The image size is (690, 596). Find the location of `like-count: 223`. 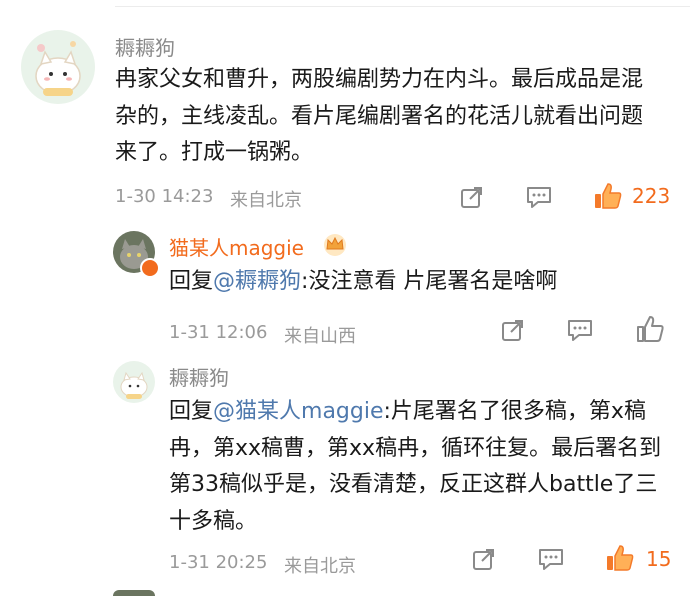

like-count: 223 is located at coordinates (651, 196).